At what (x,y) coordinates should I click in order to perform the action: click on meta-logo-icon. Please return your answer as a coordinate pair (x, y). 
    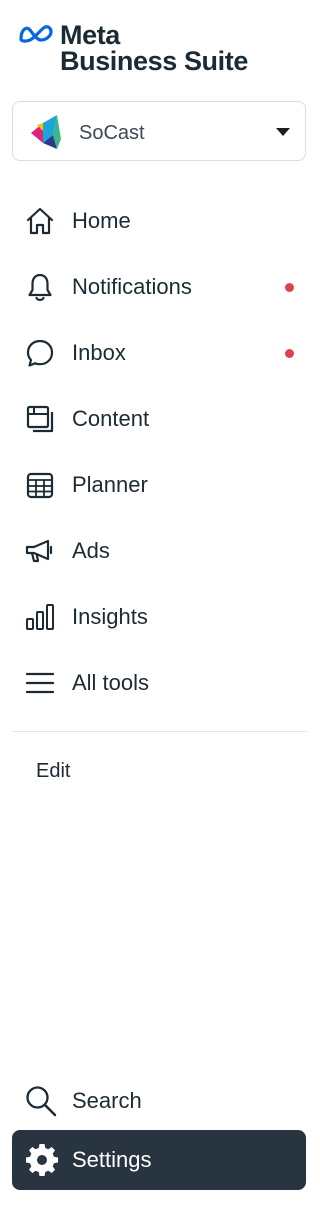
    Looking at the image, I should click on (36, 34).